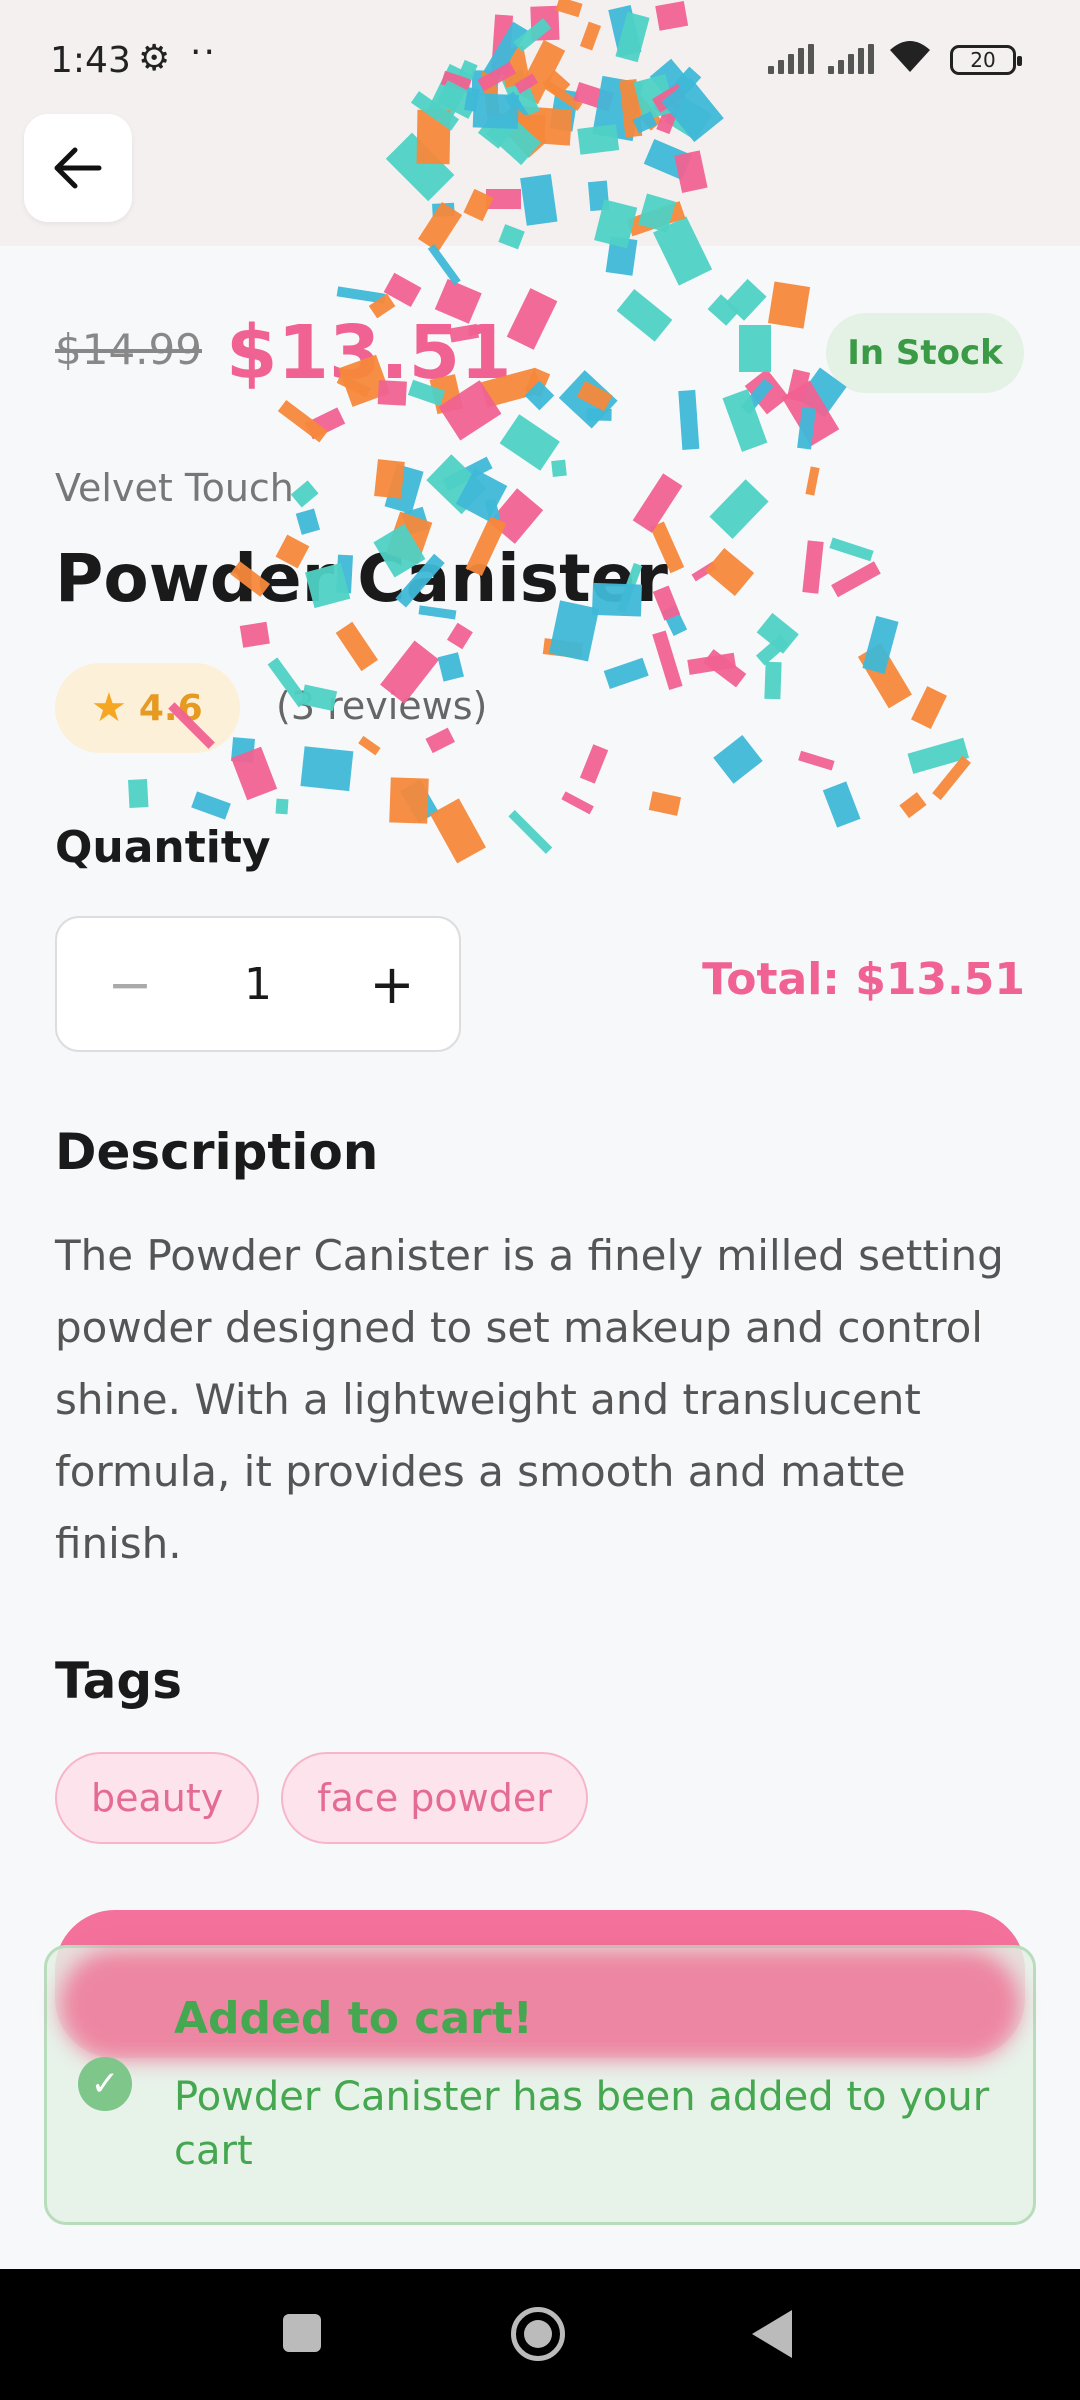  I want to click on quantity-value: 1, so click(258, 984).